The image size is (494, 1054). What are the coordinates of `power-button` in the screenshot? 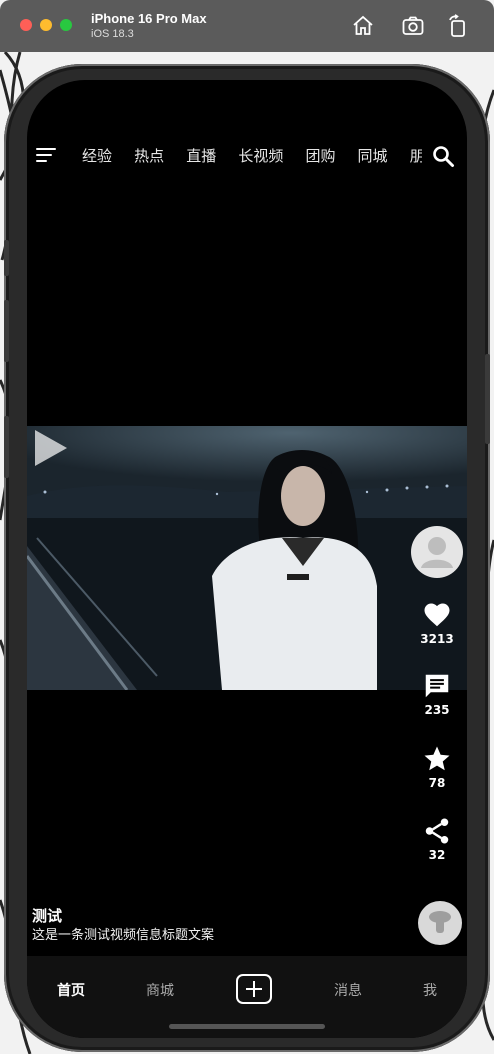 It's located at (487, 399).